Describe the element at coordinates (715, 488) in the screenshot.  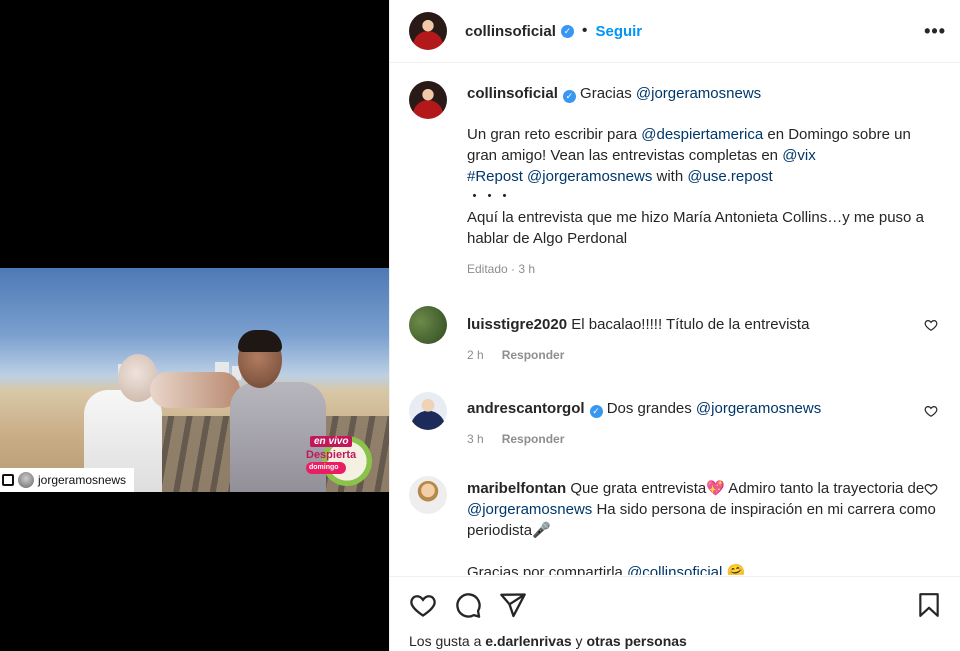
I see `heart-emoji: 💖` at that location.